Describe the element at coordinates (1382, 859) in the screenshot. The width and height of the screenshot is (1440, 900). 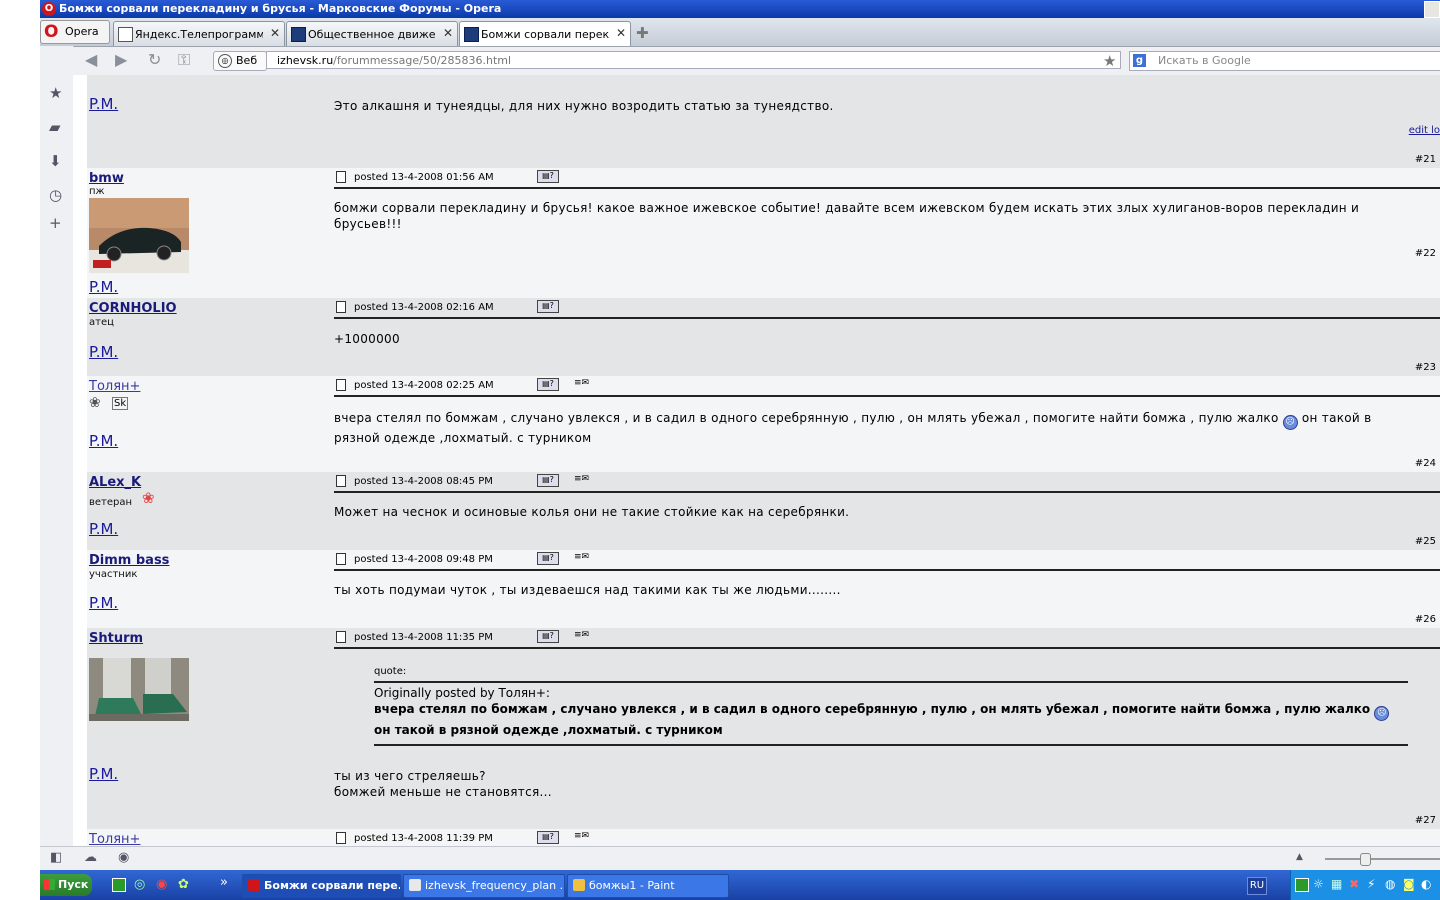
I see `zoom-slider` at that location.